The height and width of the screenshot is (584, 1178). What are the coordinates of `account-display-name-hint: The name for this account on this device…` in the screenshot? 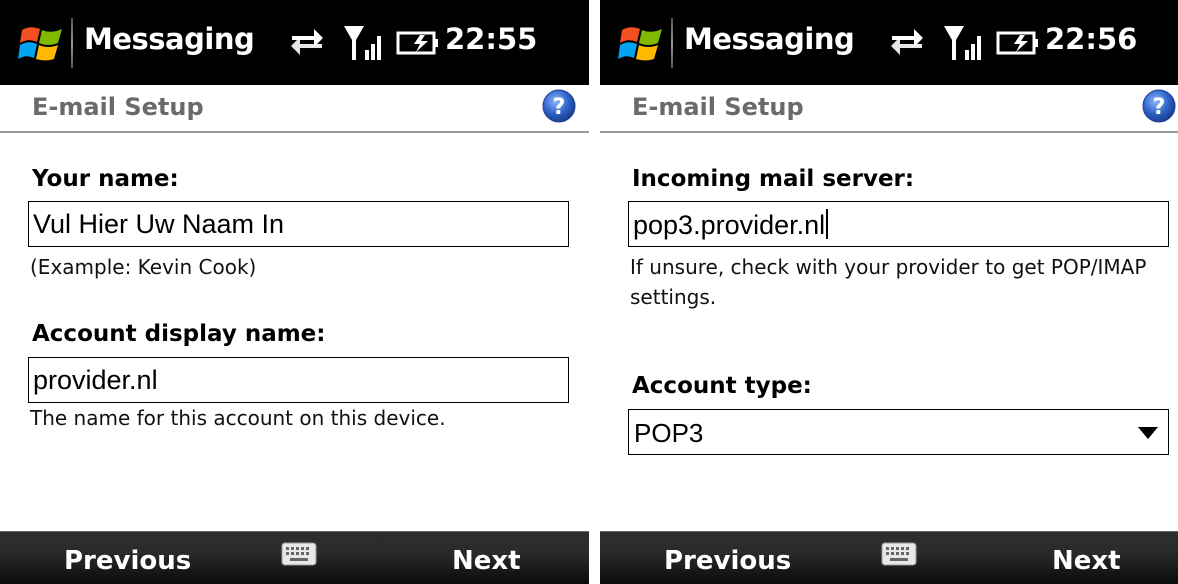 It's located at (238, 418).